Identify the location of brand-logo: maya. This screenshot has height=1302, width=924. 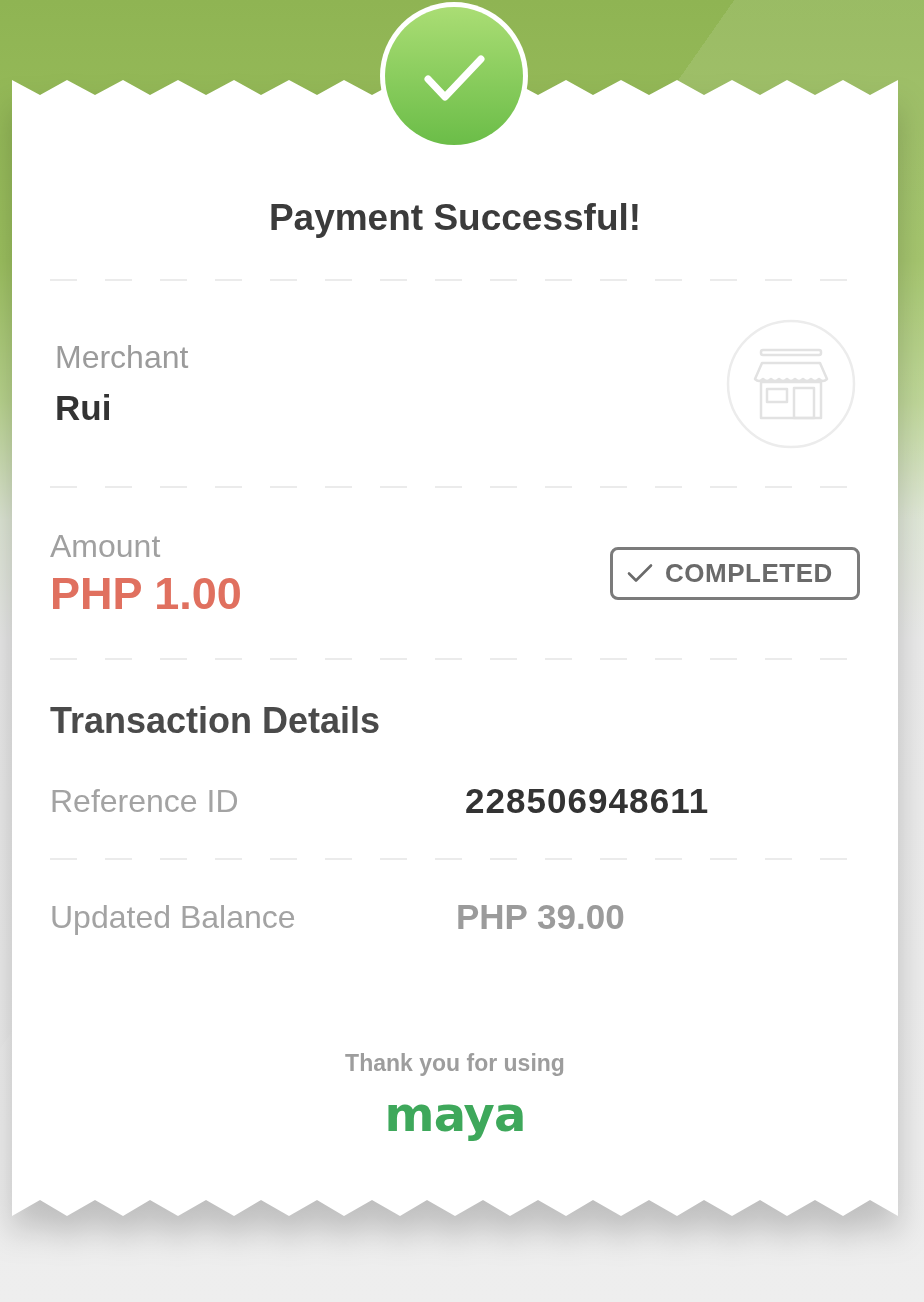
(455, 1114).